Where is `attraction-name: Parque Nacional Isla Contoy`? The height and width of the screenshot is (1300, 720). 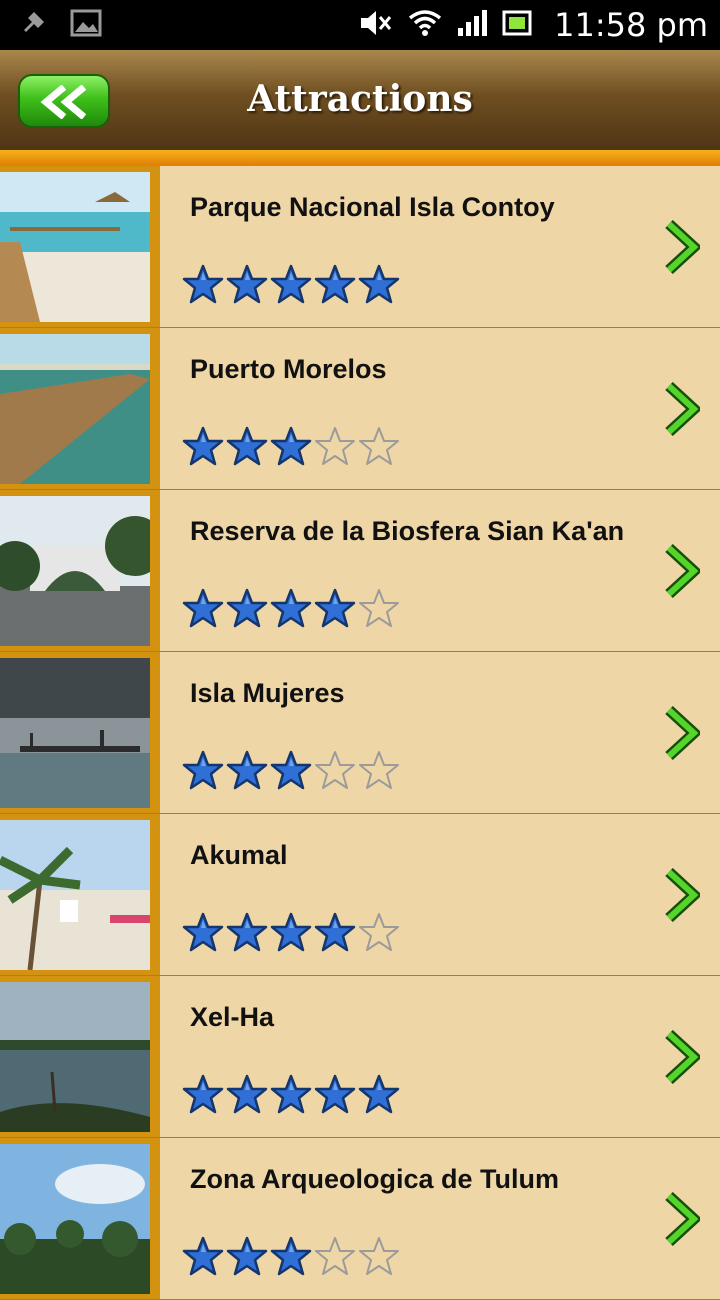
attraction-name: Parque Nacional Isla Contoy is located at coordinates (372, 207).